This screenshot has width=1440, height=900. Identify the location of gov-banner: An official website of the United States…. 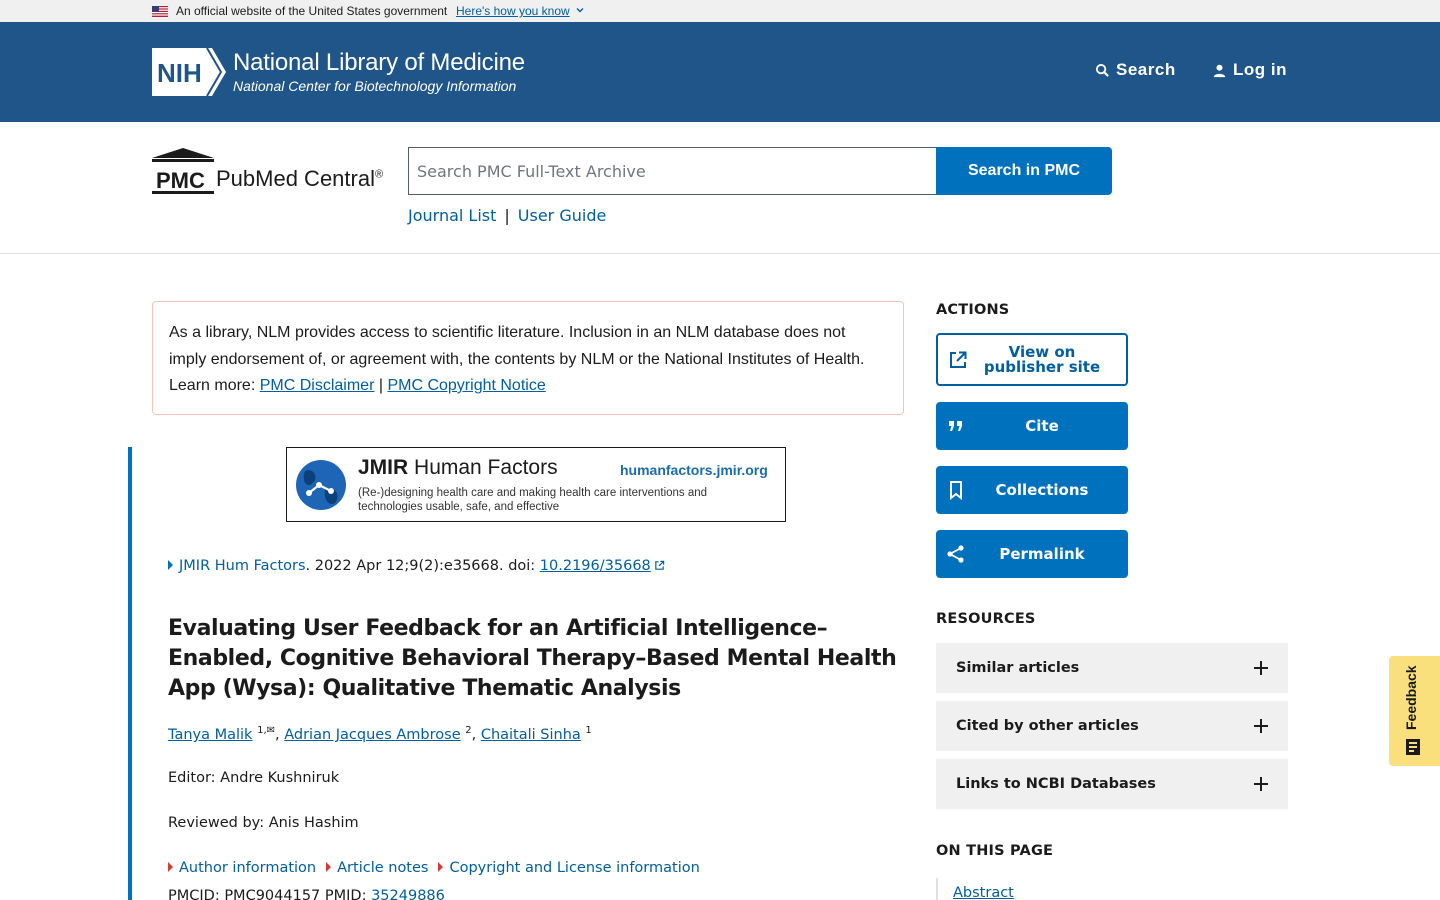
(720, 11).